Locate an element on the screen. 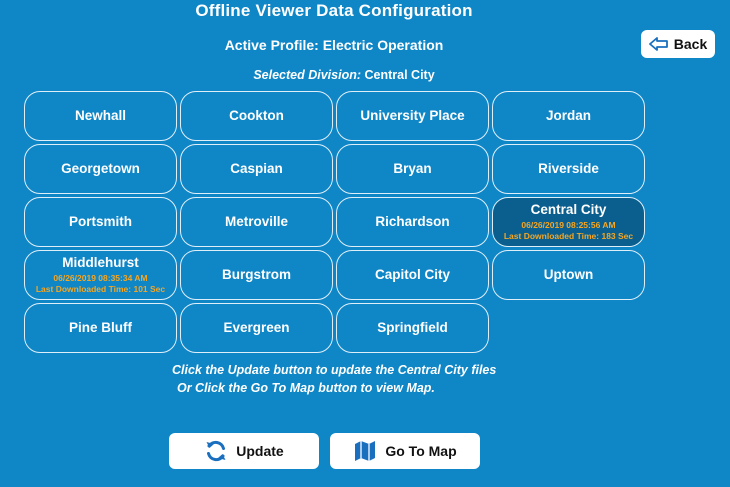 This screenshot has height=487, width=730. go-to-map-button: Go To Map is located at coordinates (405, 451).